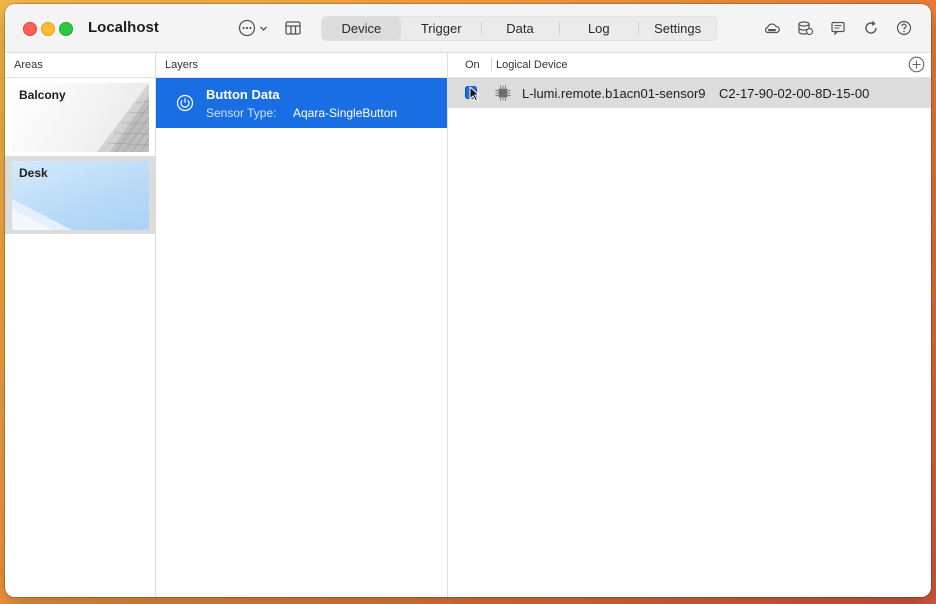  What do you see at coordinates (42, 95) in the screenshot?
I see `area-label: Balcony` at bounding box center [42, 95].